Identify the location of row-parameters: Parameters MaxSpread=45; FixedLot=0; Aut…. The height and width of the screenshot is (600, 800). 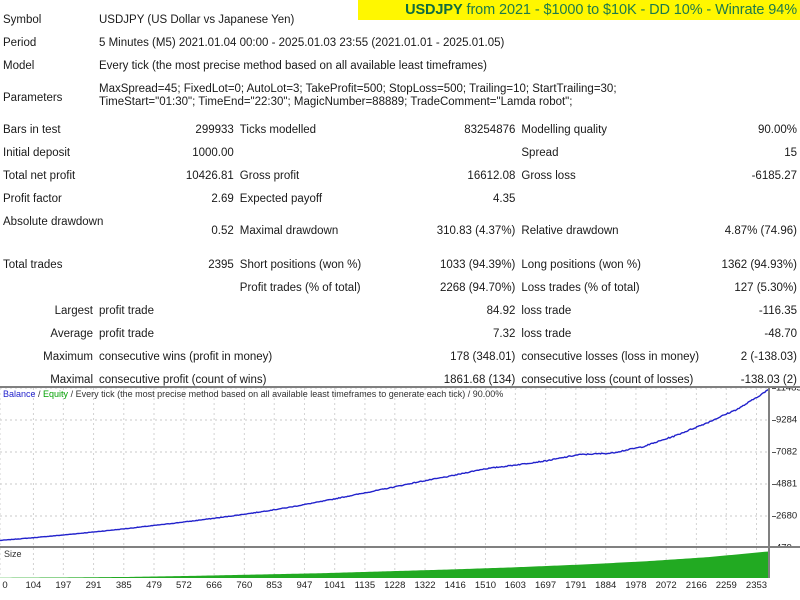
(400, 99).